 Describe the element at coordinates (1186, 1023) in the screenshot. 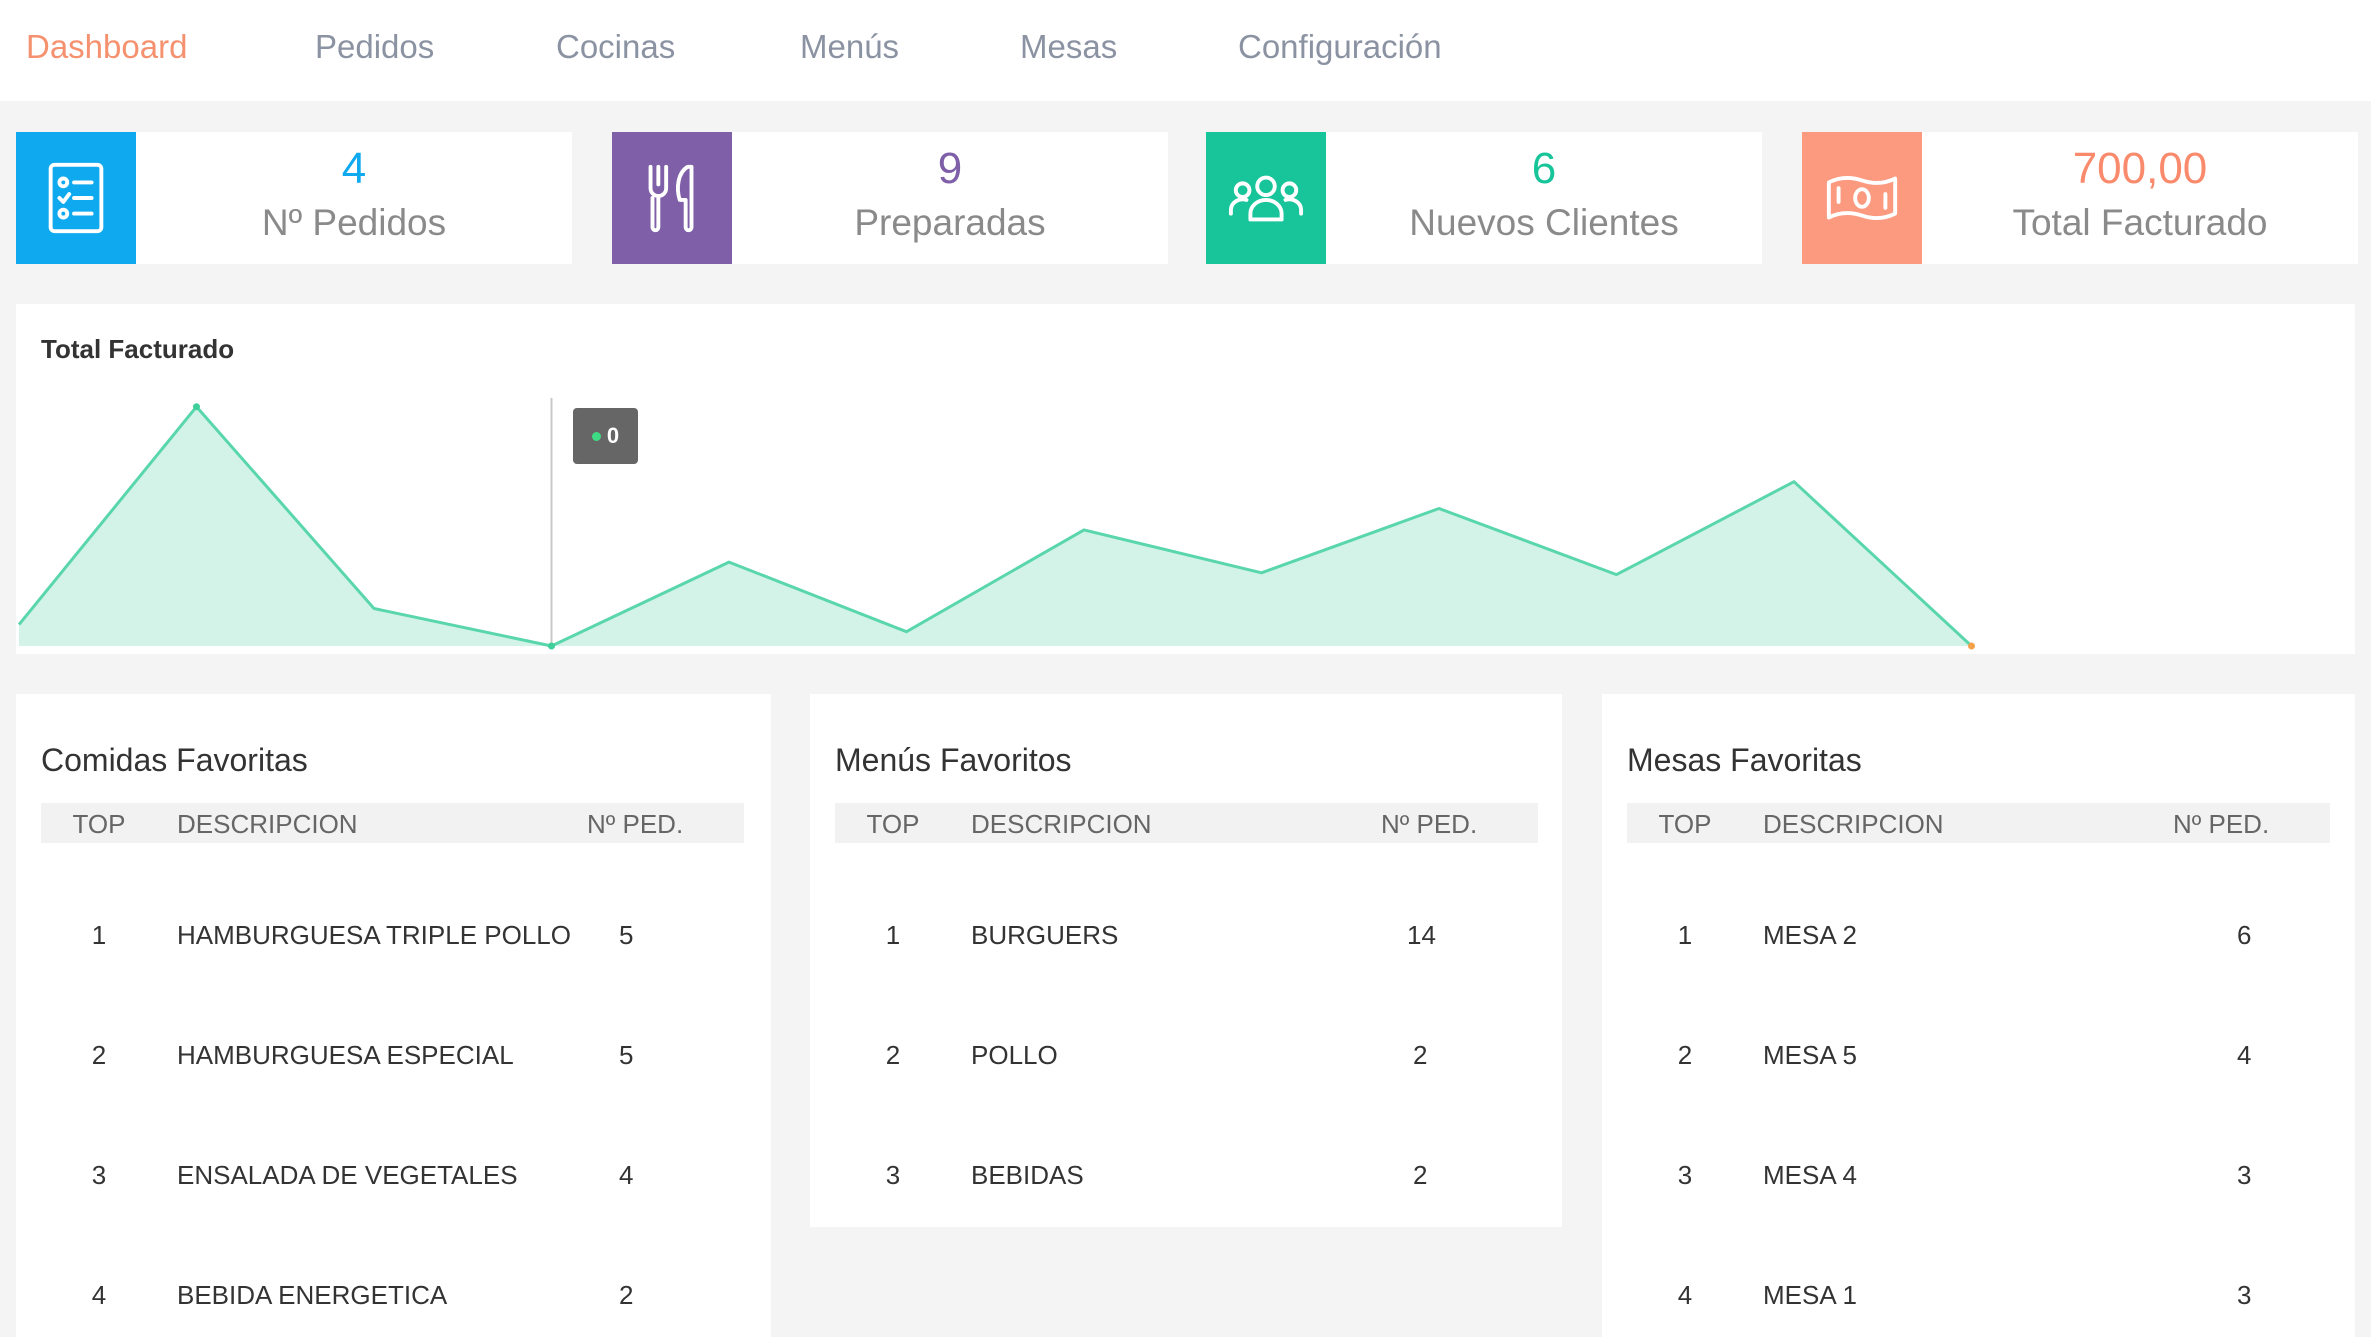

I see `table-row: 2 POLLO 2` at that location.